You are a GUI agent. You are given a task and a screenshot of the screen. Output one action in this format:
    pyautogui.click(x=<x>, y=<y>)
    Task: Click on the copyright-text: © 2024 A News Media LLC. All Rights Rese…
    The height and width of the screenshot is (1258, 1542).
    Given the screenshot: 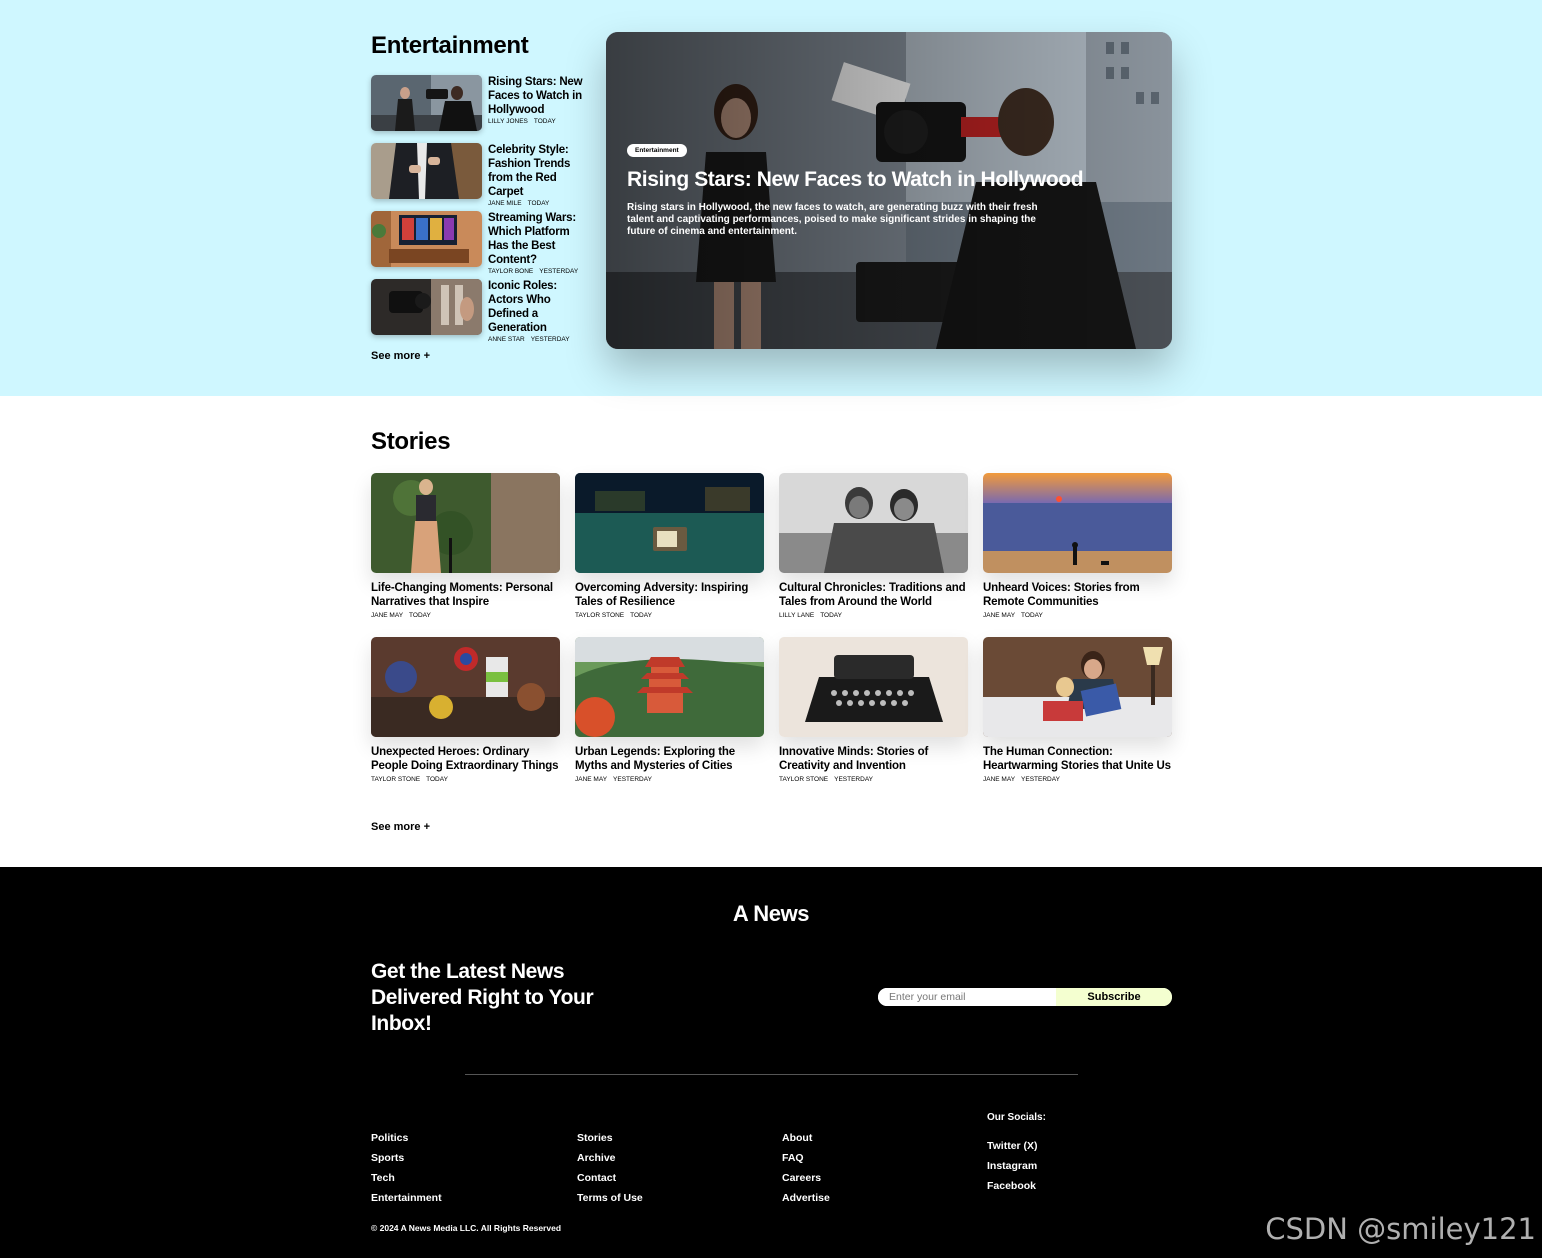 What is the action you would take?
    pyautogui.click(x=466, y=1228)
    